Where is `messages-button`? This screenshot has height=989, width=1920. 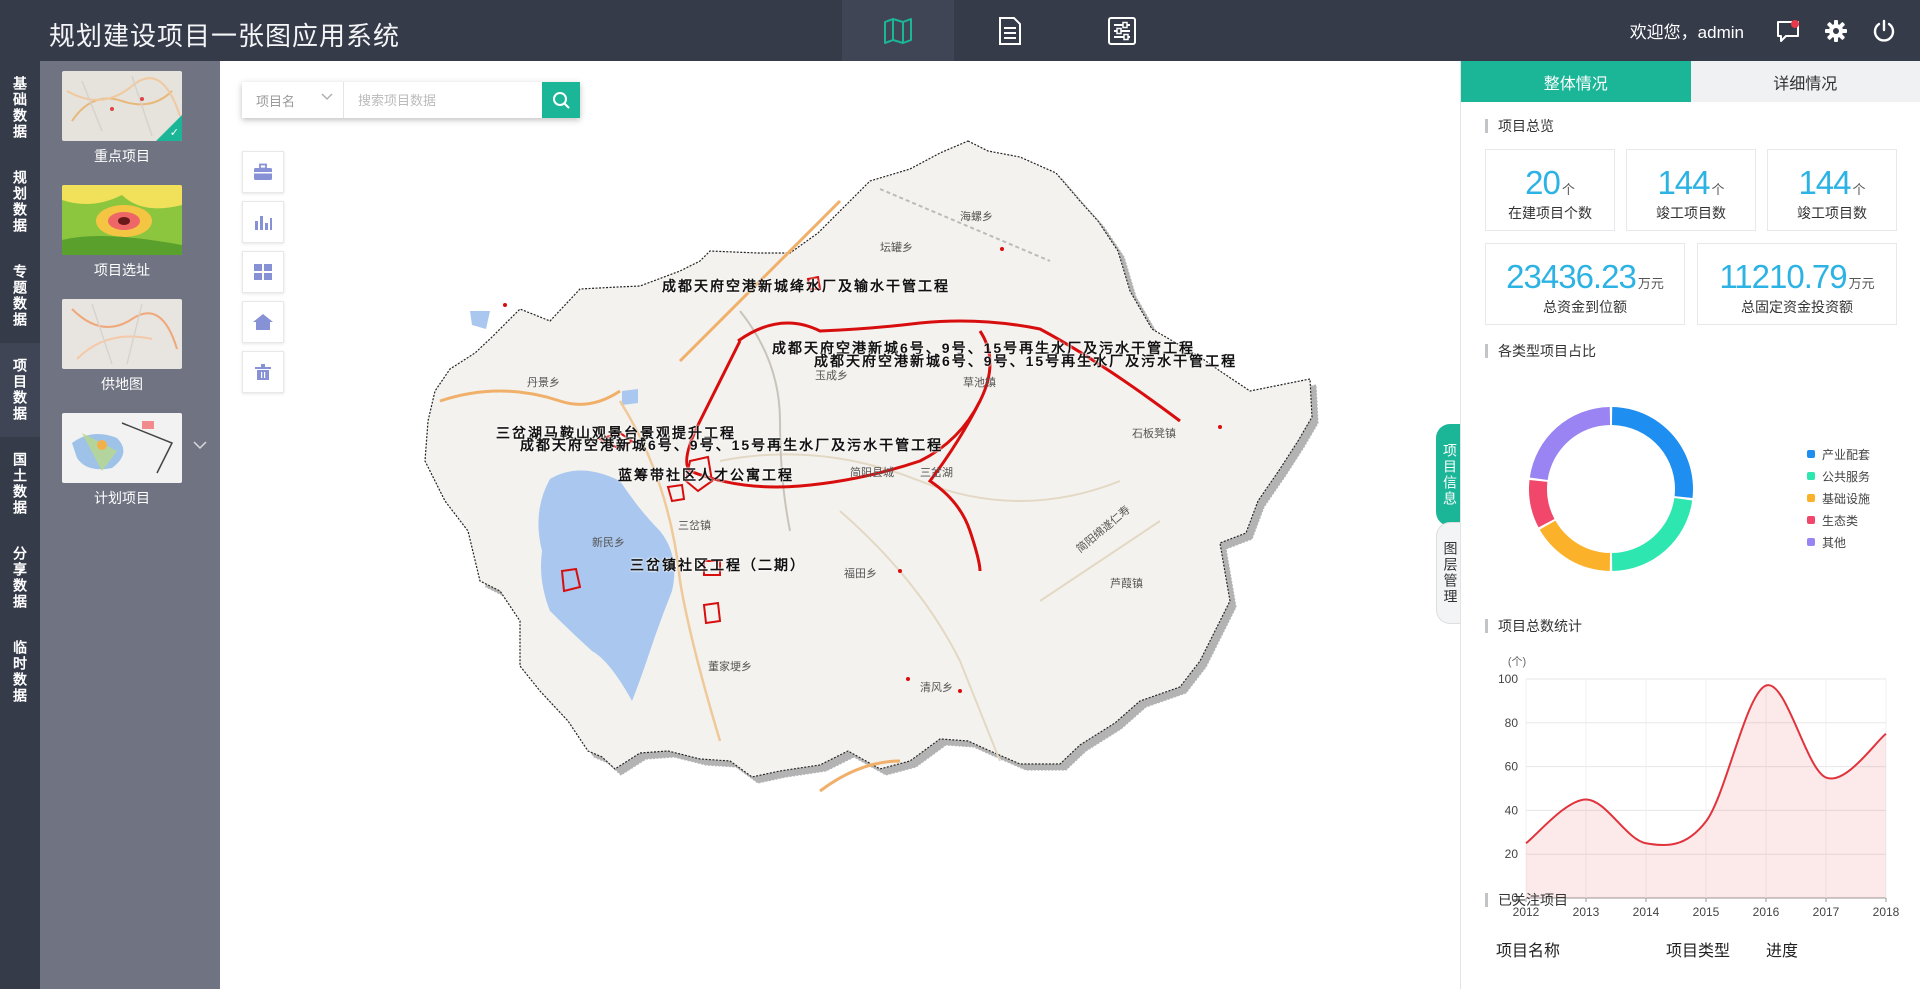 messages-button is located at coordinates (1788, 30).